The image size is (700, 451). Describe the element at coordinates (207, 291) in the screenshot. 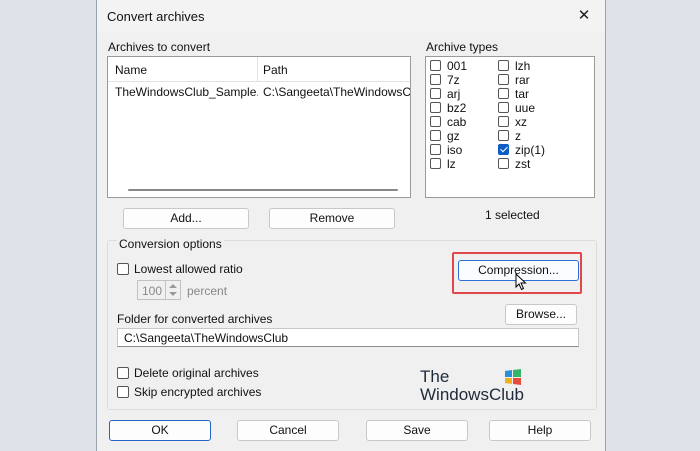

I see `percent-label: percent` at that location.